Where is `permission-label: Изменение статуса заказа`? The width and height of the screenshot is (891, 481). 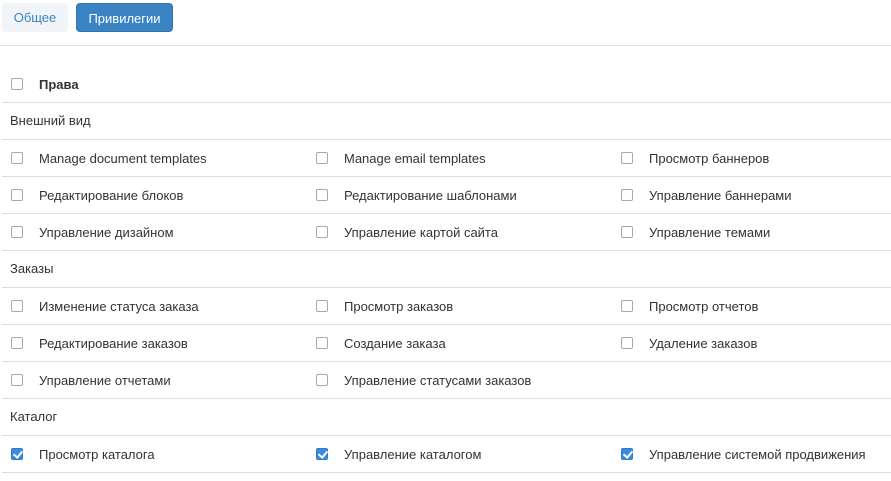 permission-label: Изменение статуса заказа is located at coordinates (119, 306).